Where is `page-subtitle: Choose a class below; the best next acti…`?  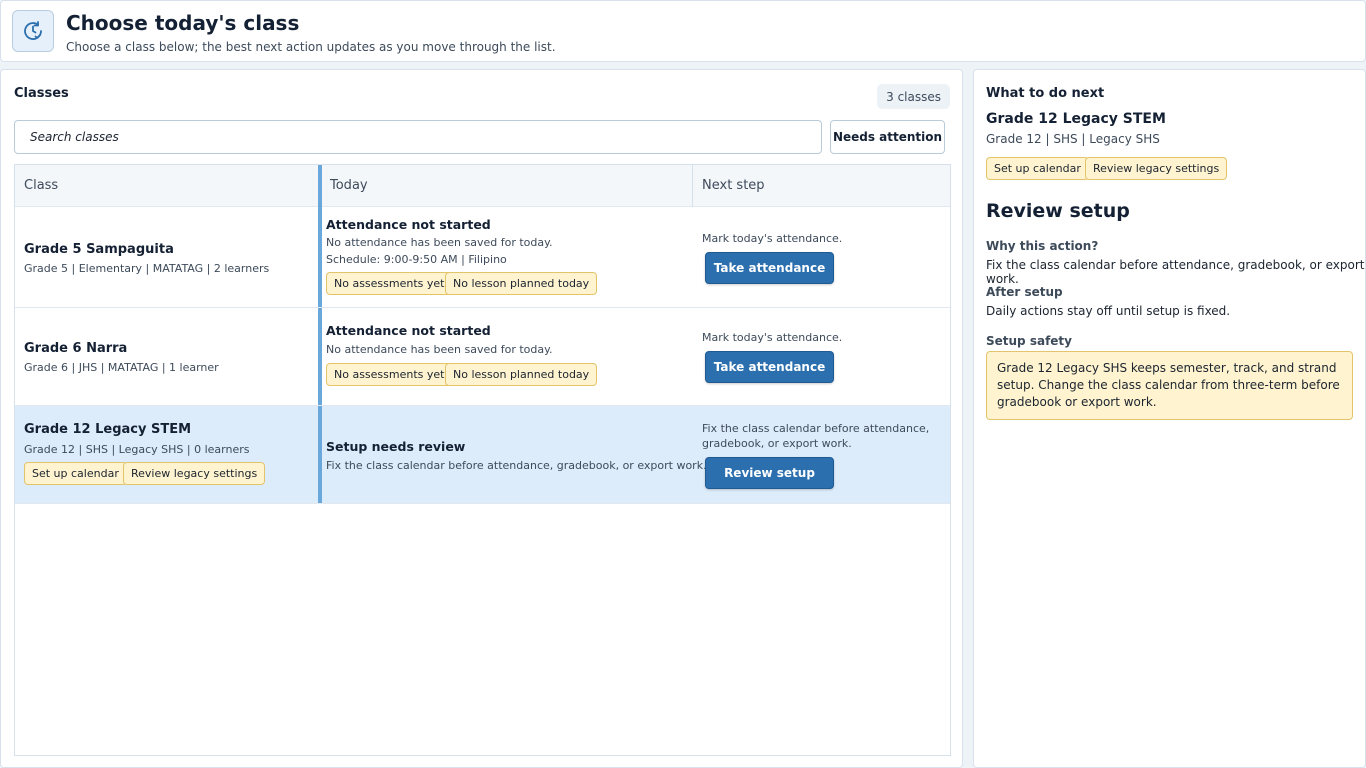
page-subtitle: Choose a class below; the best next acti… is located at coordinates (311, 47).